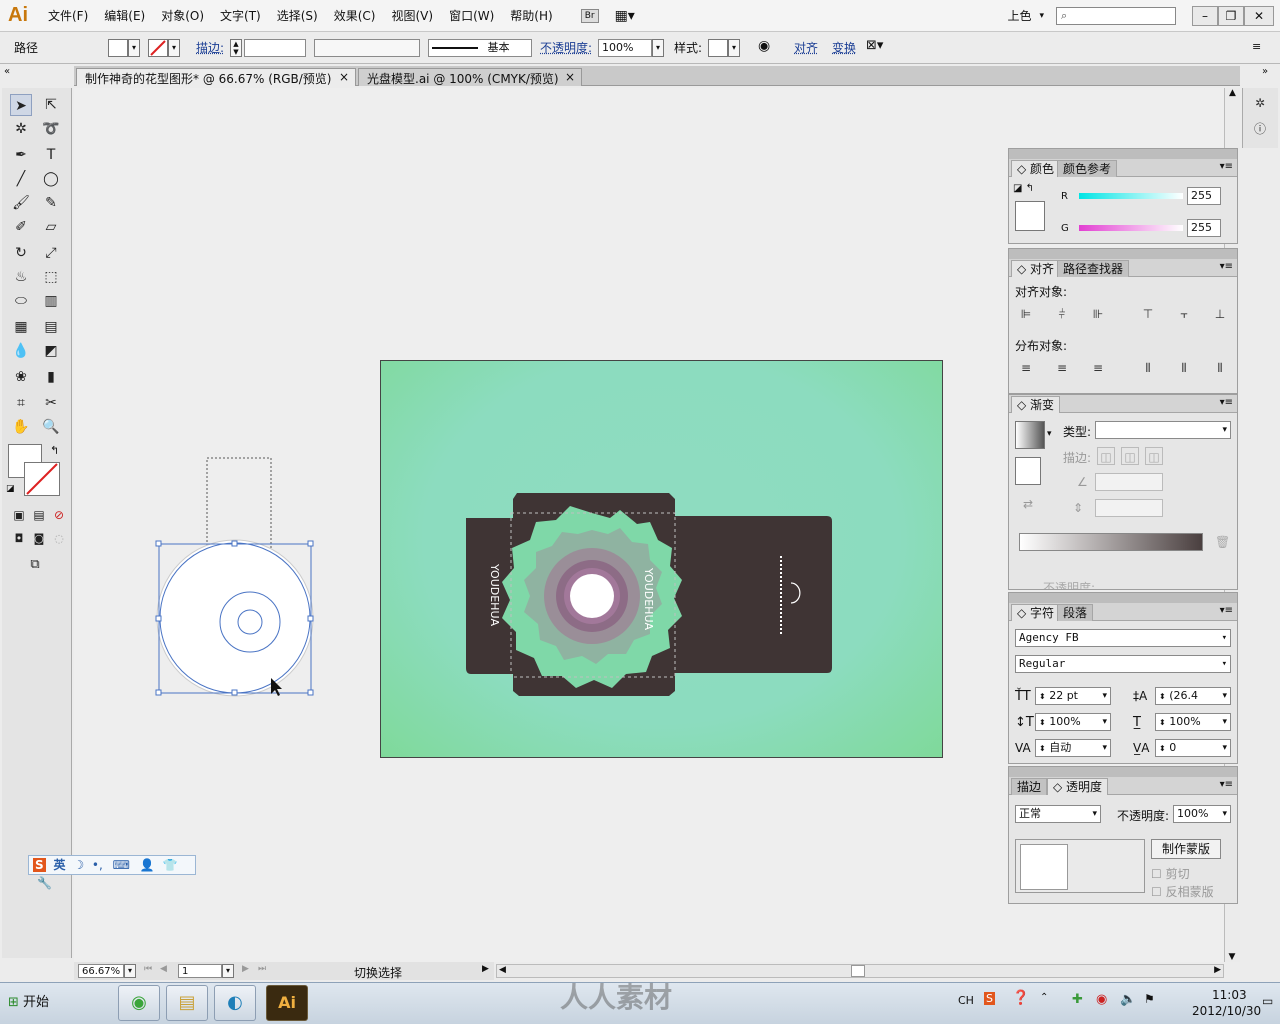 This screenshot has width=1280, height=1024. Describe the element at coordinates (1232, 957) in the screenshot. I see `scroll-down-icon: ▼` at that location.